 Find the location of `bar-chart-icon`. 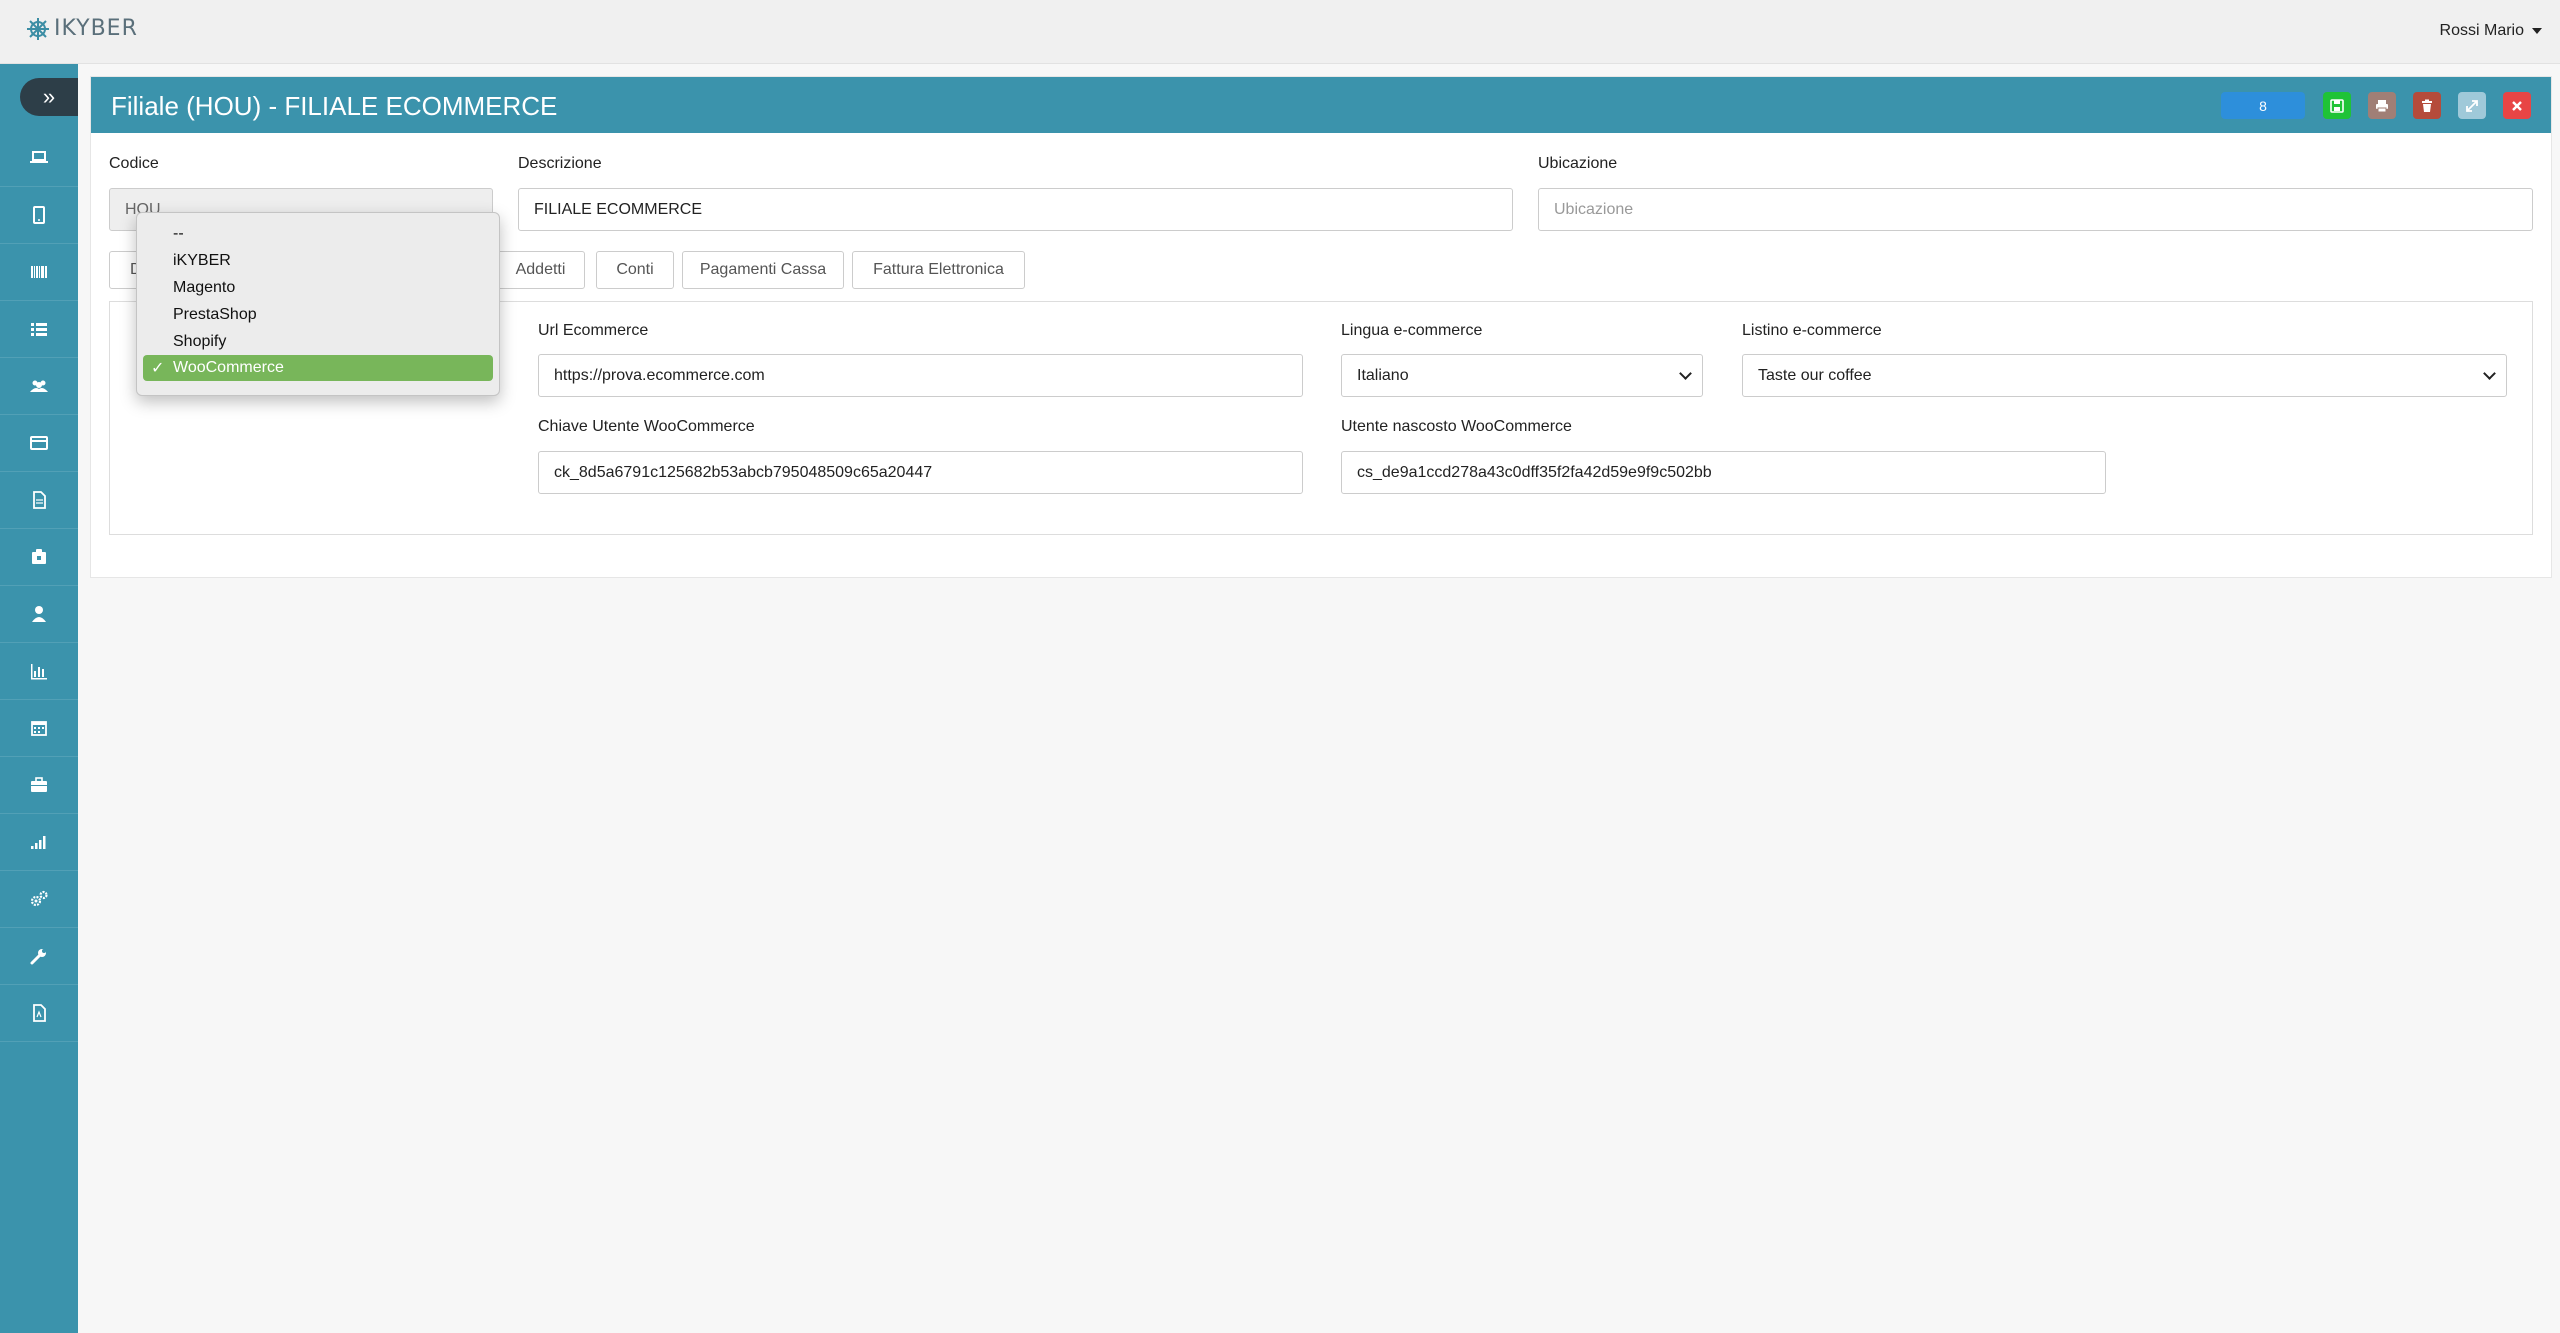

bar-chart-icon is located at coordinates (39, 672).